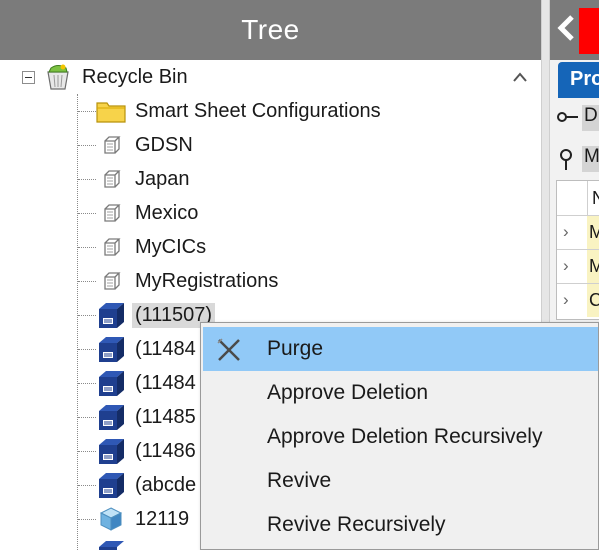  I want to click on properties-row: D, so click(574, 118).